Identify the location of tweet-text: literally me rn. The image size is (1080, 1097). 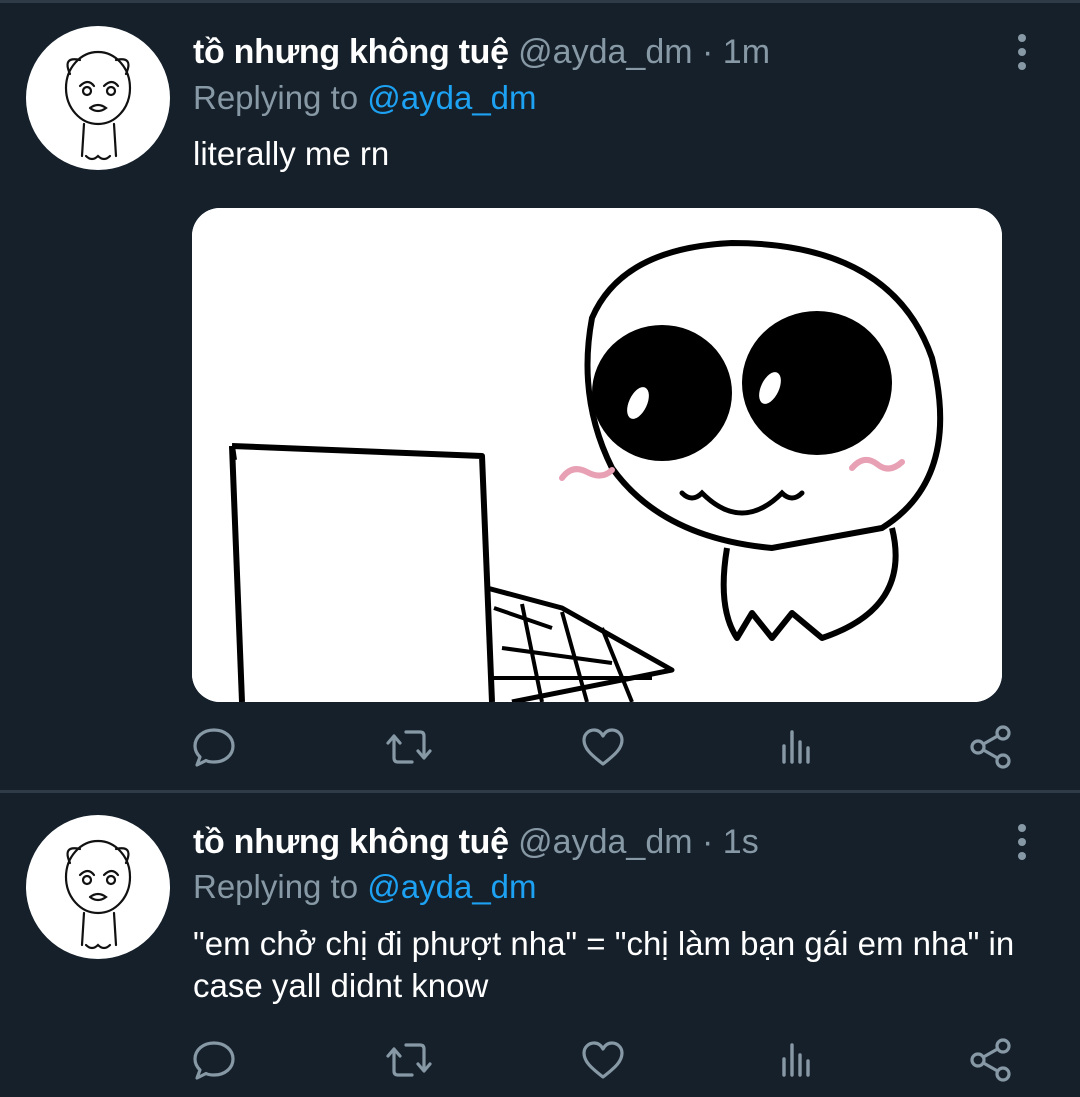
(291, 153).